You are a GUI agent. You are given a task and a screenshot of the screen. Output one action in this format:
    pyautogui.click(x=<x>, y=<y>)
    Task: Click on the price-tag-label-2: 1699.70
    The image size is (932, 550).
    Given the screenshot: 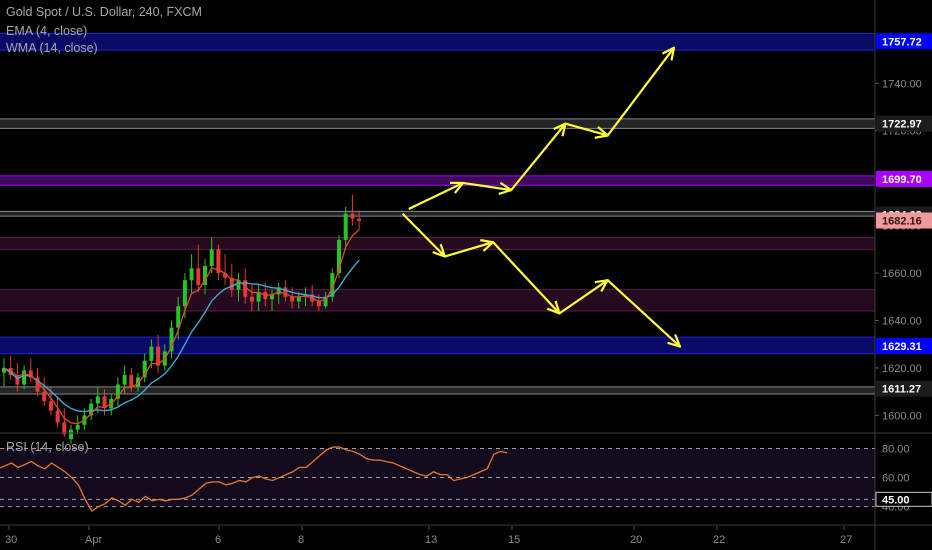 What is the action you would take?
    pyautogui.click(x=902, y=180)
    